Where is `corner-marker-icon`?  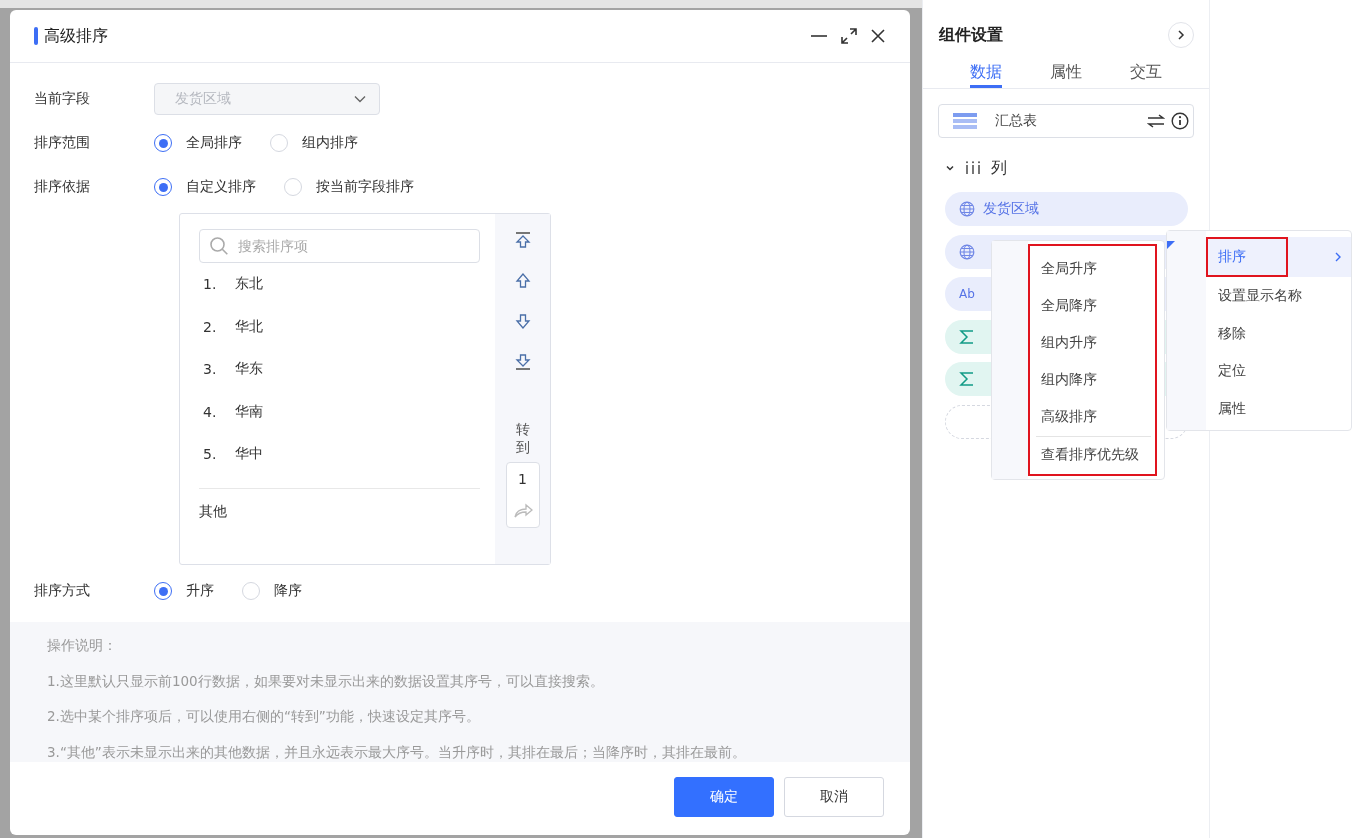
corner-marker-icon is located at coordinates (1171, 245).